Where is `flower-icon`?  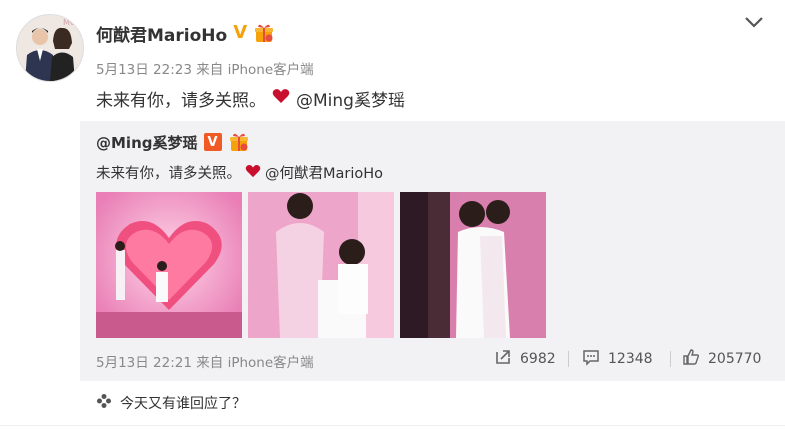 flower-icon is located at coordinates (104, 403).